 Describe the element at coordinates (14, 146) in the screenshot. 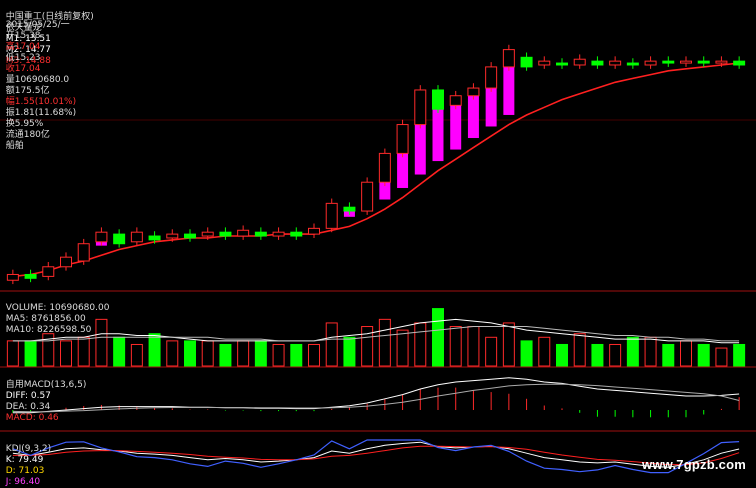

I see `sector-value: 船舶` at that location.